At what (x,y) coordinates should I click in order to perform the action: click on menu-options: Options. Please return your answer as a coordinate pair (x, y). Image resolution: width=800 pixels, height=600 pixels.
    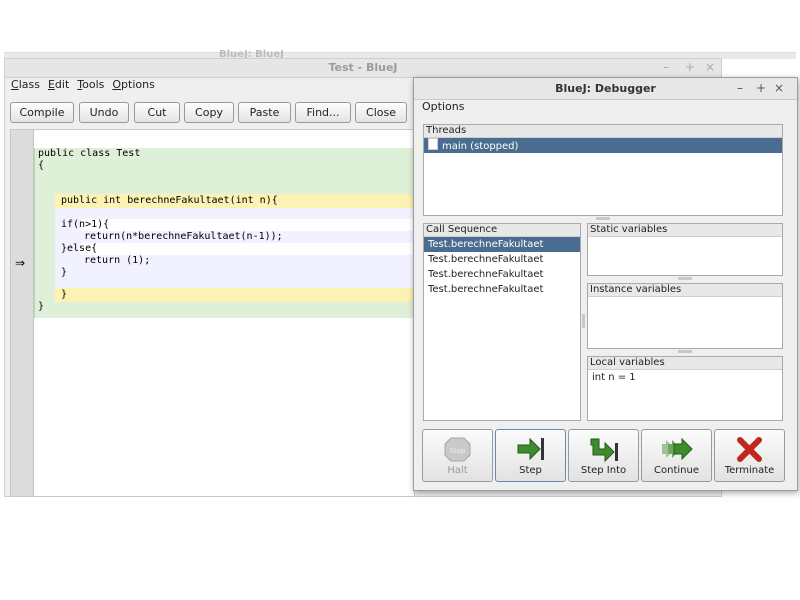
    Looking at the image, I should click on (133, 84).